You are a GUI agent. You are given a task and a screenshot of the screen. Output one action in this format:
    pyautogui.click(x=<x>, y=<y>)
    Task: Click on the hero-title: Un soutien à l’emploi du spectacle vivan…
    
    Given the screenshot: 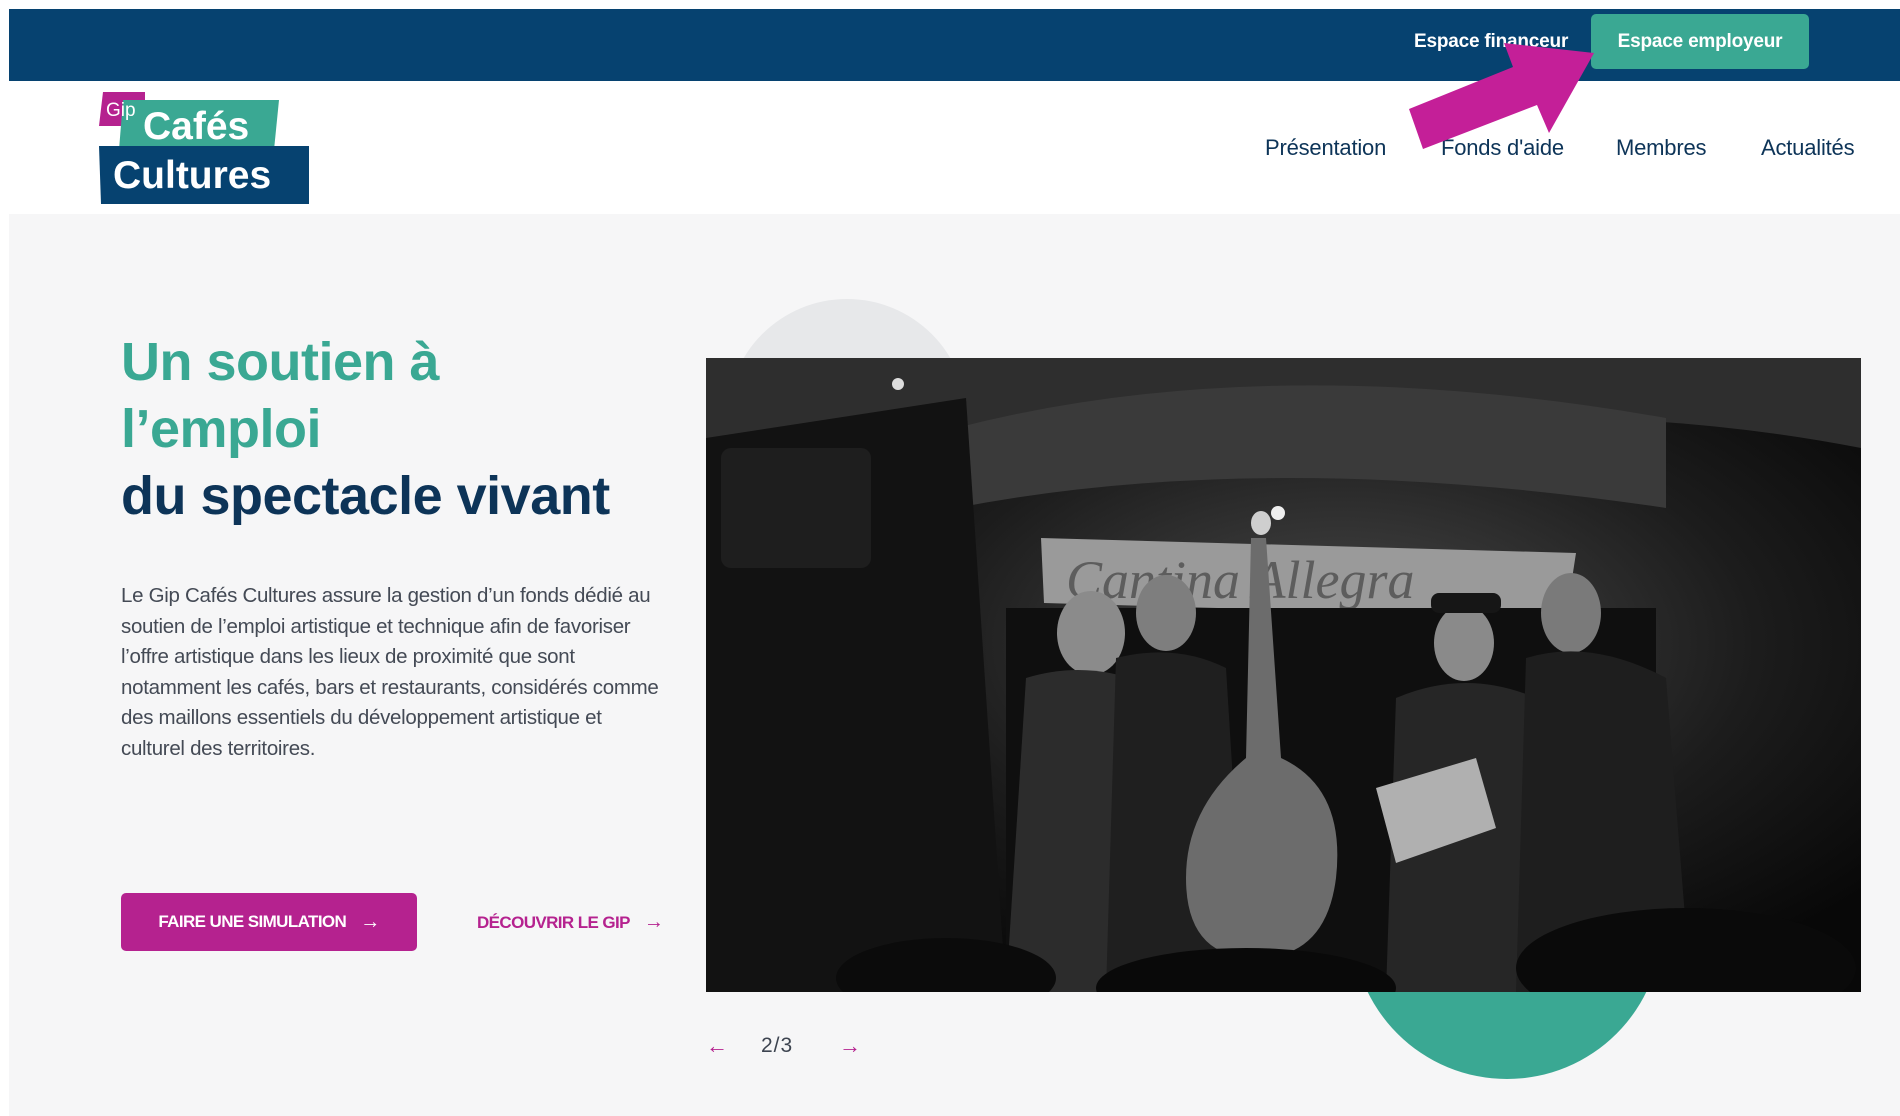 What is the action you would take?
    pyautogui.click(x=365, y=429)
    